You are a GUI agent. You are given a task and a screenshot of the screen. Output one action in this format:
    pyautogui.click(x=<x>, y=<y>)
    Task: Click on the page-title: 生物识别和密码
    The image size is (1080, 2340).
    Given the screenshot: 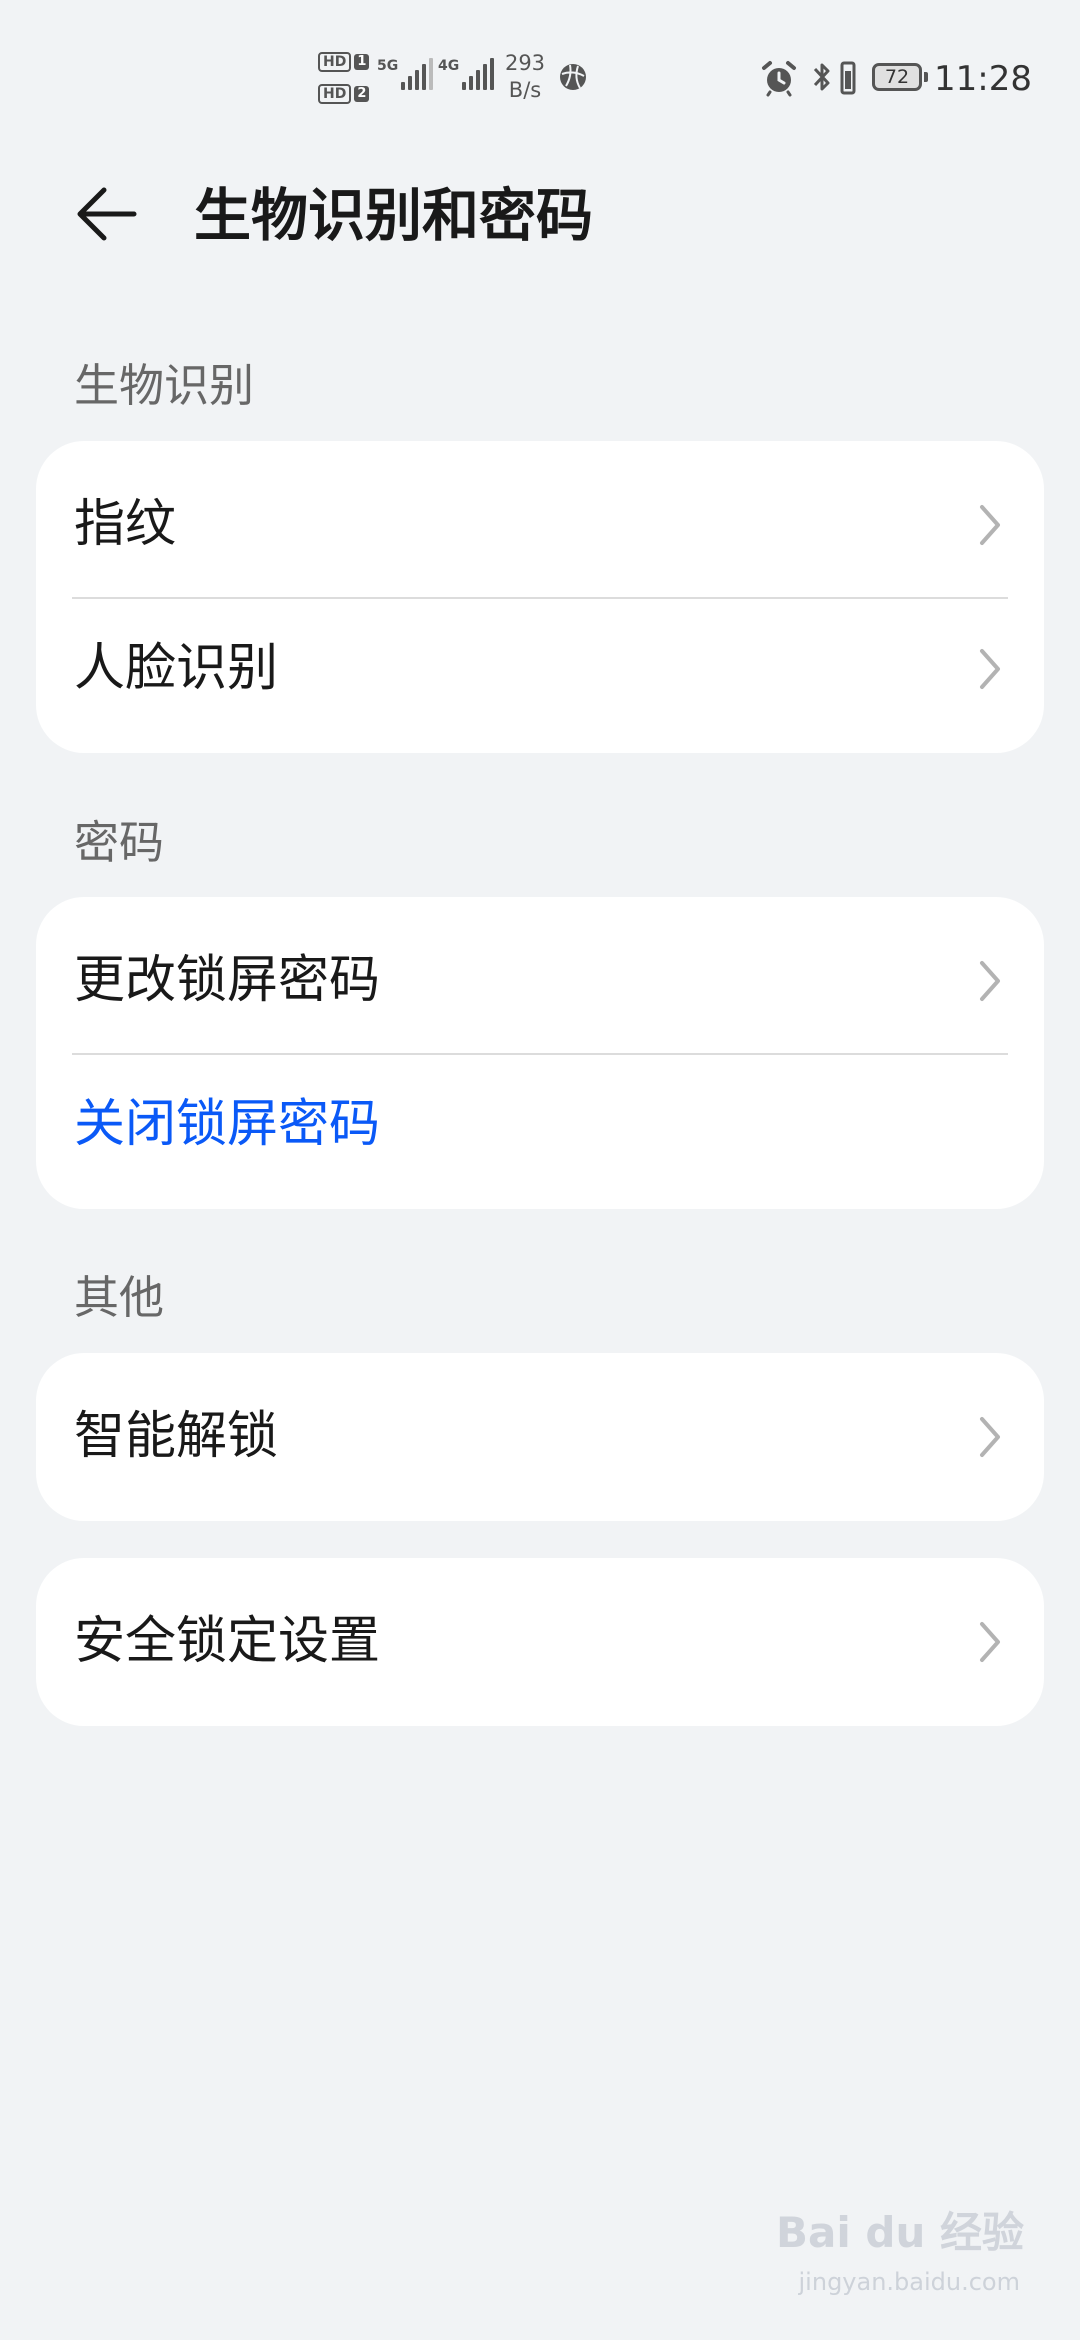 What is the action you would take?
    pyautogui.click(x=393, y=216)
    